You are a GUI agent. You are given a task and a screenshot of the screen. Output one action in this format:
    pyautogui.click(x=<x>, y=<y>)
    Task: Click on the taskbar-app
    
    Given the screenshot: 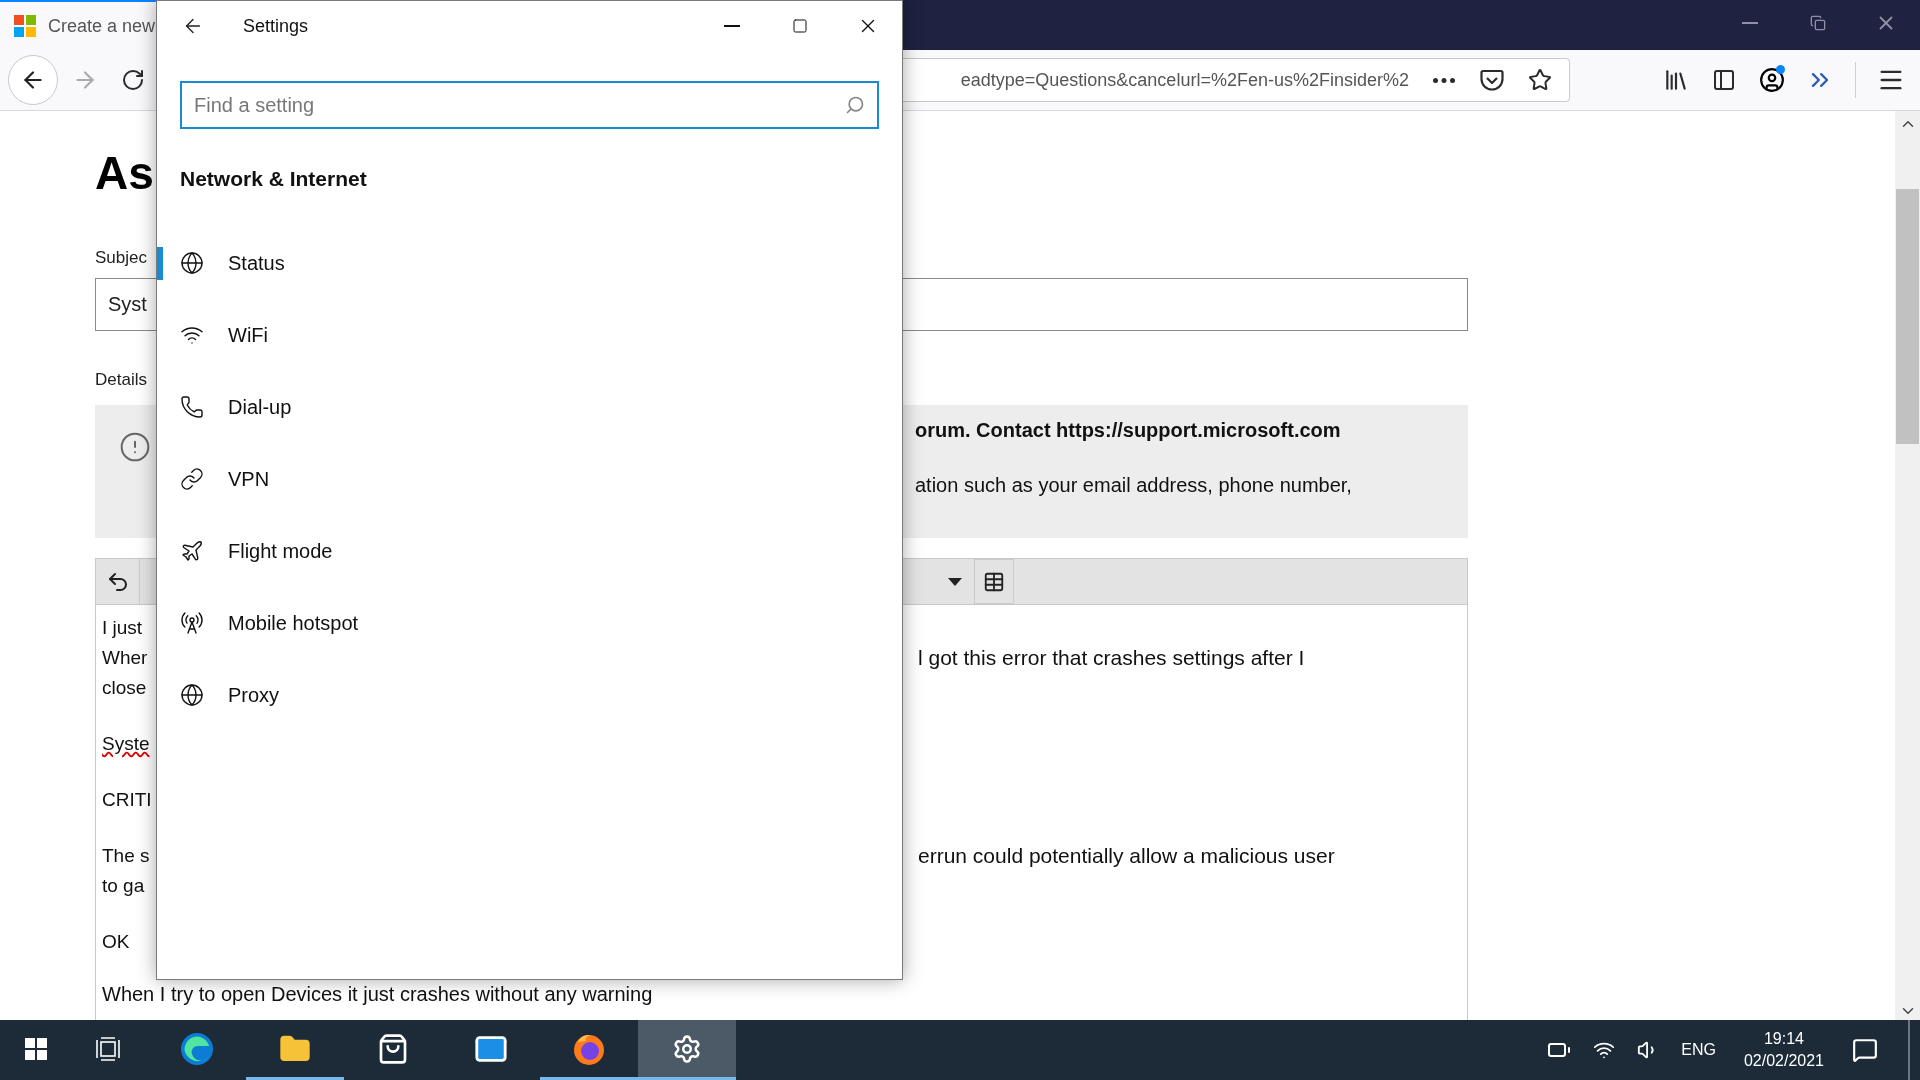 What is the action you would take?
    pyautogui.click(x=687, y=1050)
    